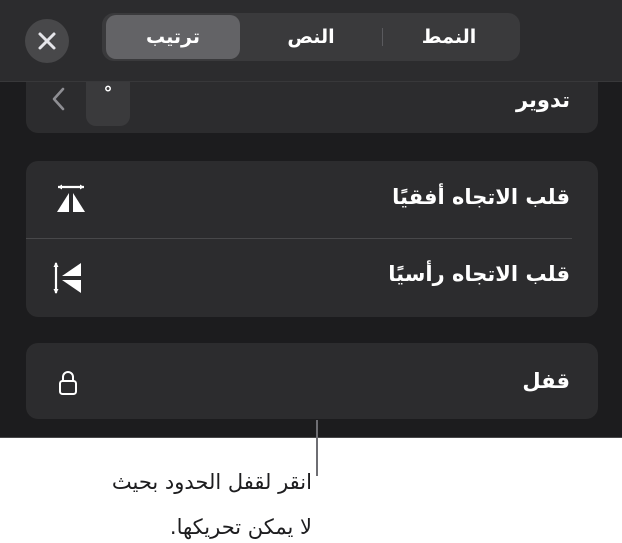  Describe the element at coordinates (68, 383) in the screenshot. I see `lock-icon` at that location.